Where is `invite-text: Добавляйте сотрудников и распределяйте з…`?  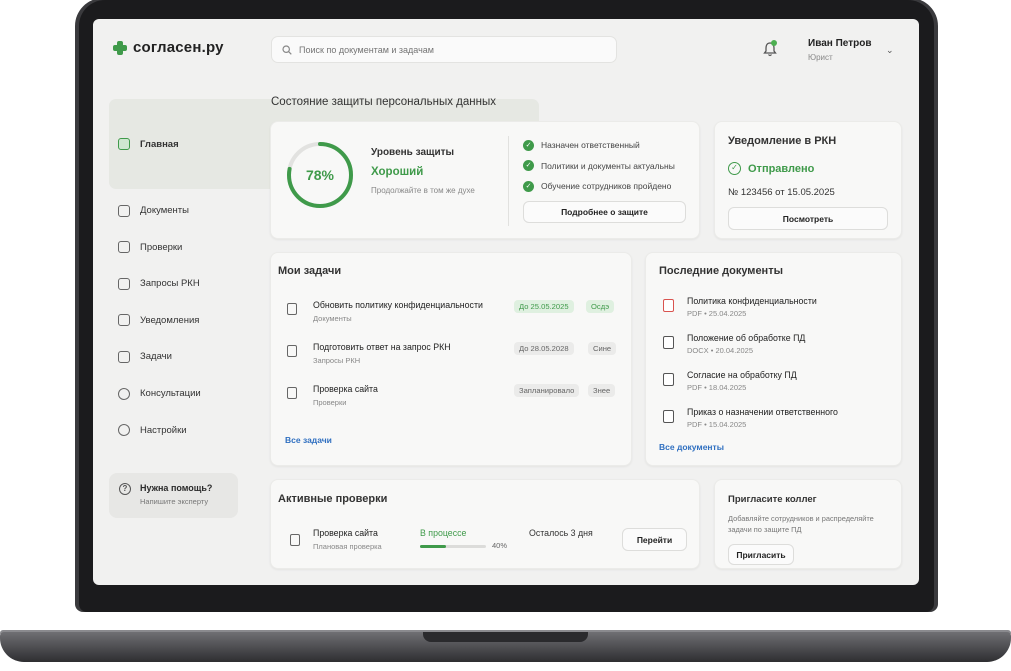 invite-text: Добавляйте сотрудников и распределяйте з… is located at coordinates (801, 524).